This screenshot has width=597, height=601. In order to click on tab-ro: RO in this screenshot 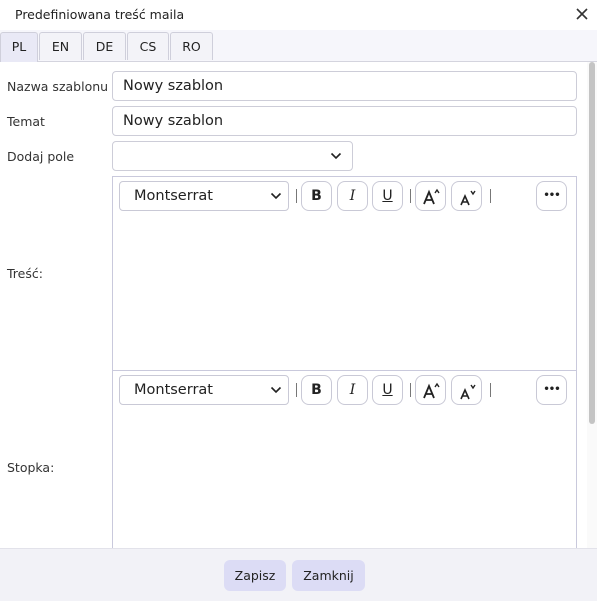, I will do `click(191, 46)`.